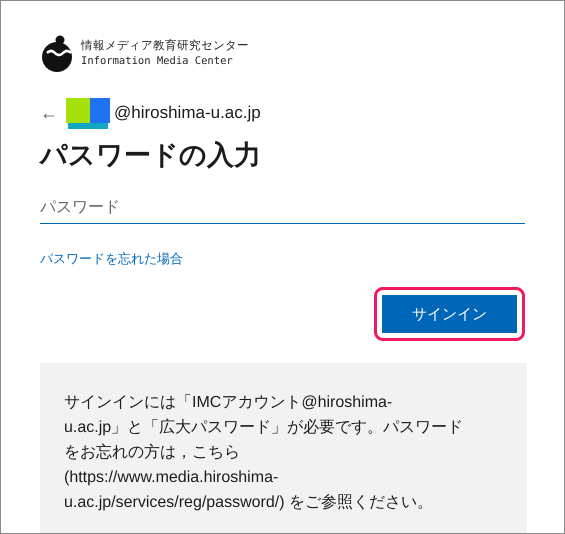 This screenshot has width=565, height=534. I want to click on back-icon: ←, so click(51, 113).